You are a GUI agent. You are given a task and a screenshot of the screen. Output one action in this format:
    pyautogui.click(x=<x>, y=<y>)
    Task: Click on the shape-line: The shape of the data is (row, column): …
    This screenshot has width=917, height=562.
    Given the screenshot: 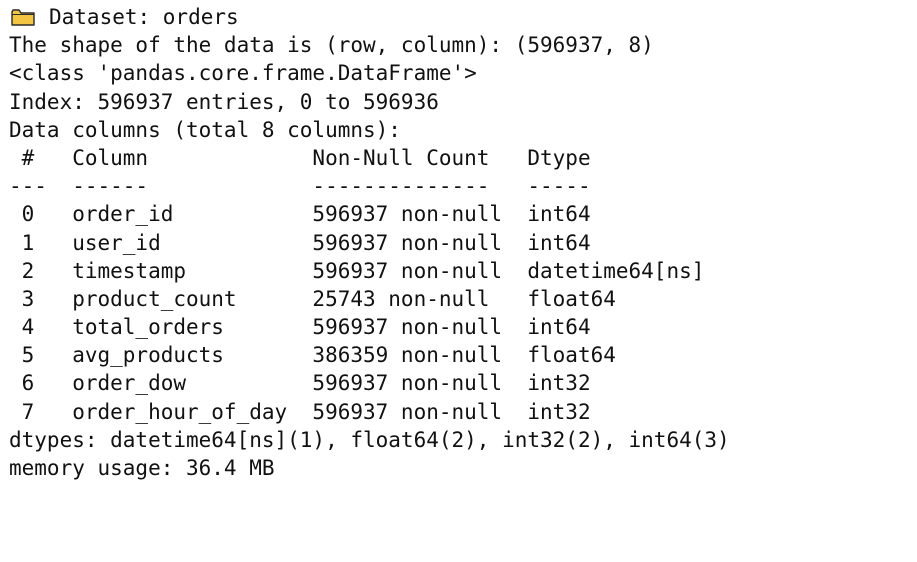 What is the action you would take?
    pyautogui.click(x=331, y=45)
    